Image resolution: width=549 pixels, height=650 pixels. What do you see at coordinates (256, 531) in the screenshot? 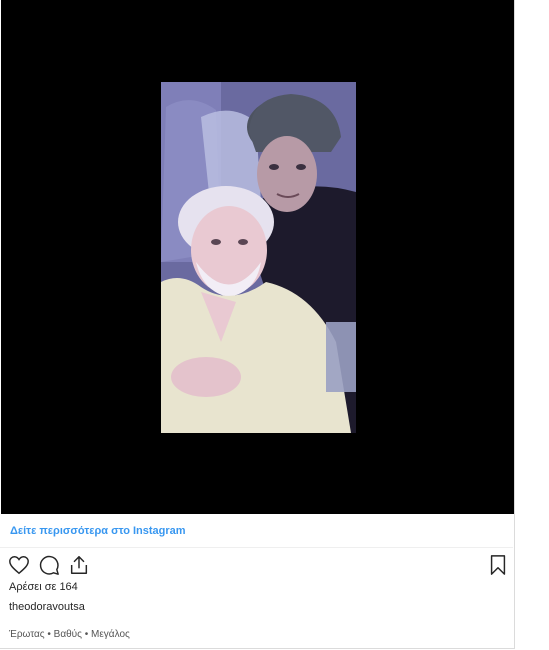
I see `view-more-on-instagram-link: Δείτε περισσότερα στο Instagram` at bounding box center [256, 531].